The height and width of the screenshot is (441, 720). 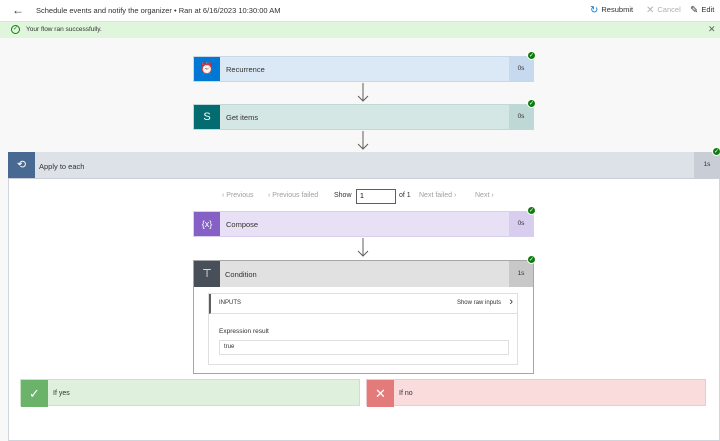 I want to click on branch-if-yes: ✓ If yes, so click(x=190, y=393).